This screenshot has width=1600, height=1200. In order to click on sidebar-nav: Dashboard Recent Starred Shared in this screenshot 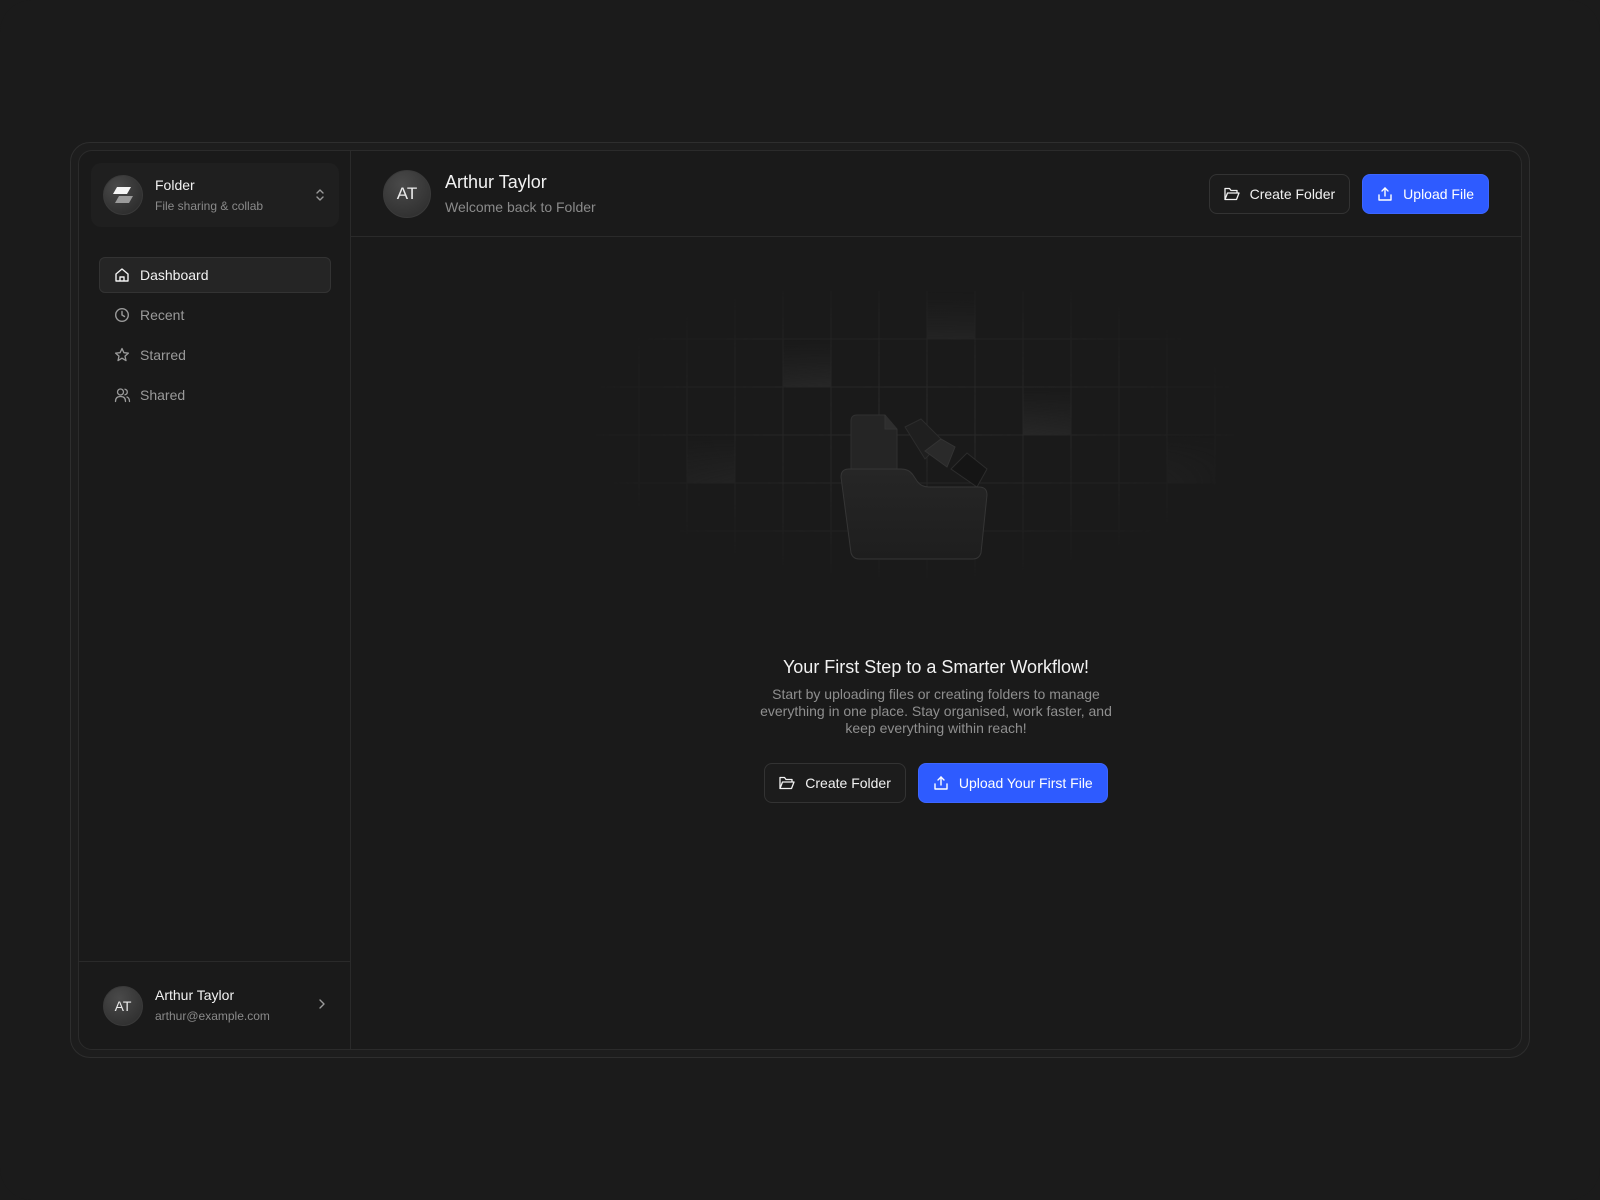, I will do `click(215, 337)`.